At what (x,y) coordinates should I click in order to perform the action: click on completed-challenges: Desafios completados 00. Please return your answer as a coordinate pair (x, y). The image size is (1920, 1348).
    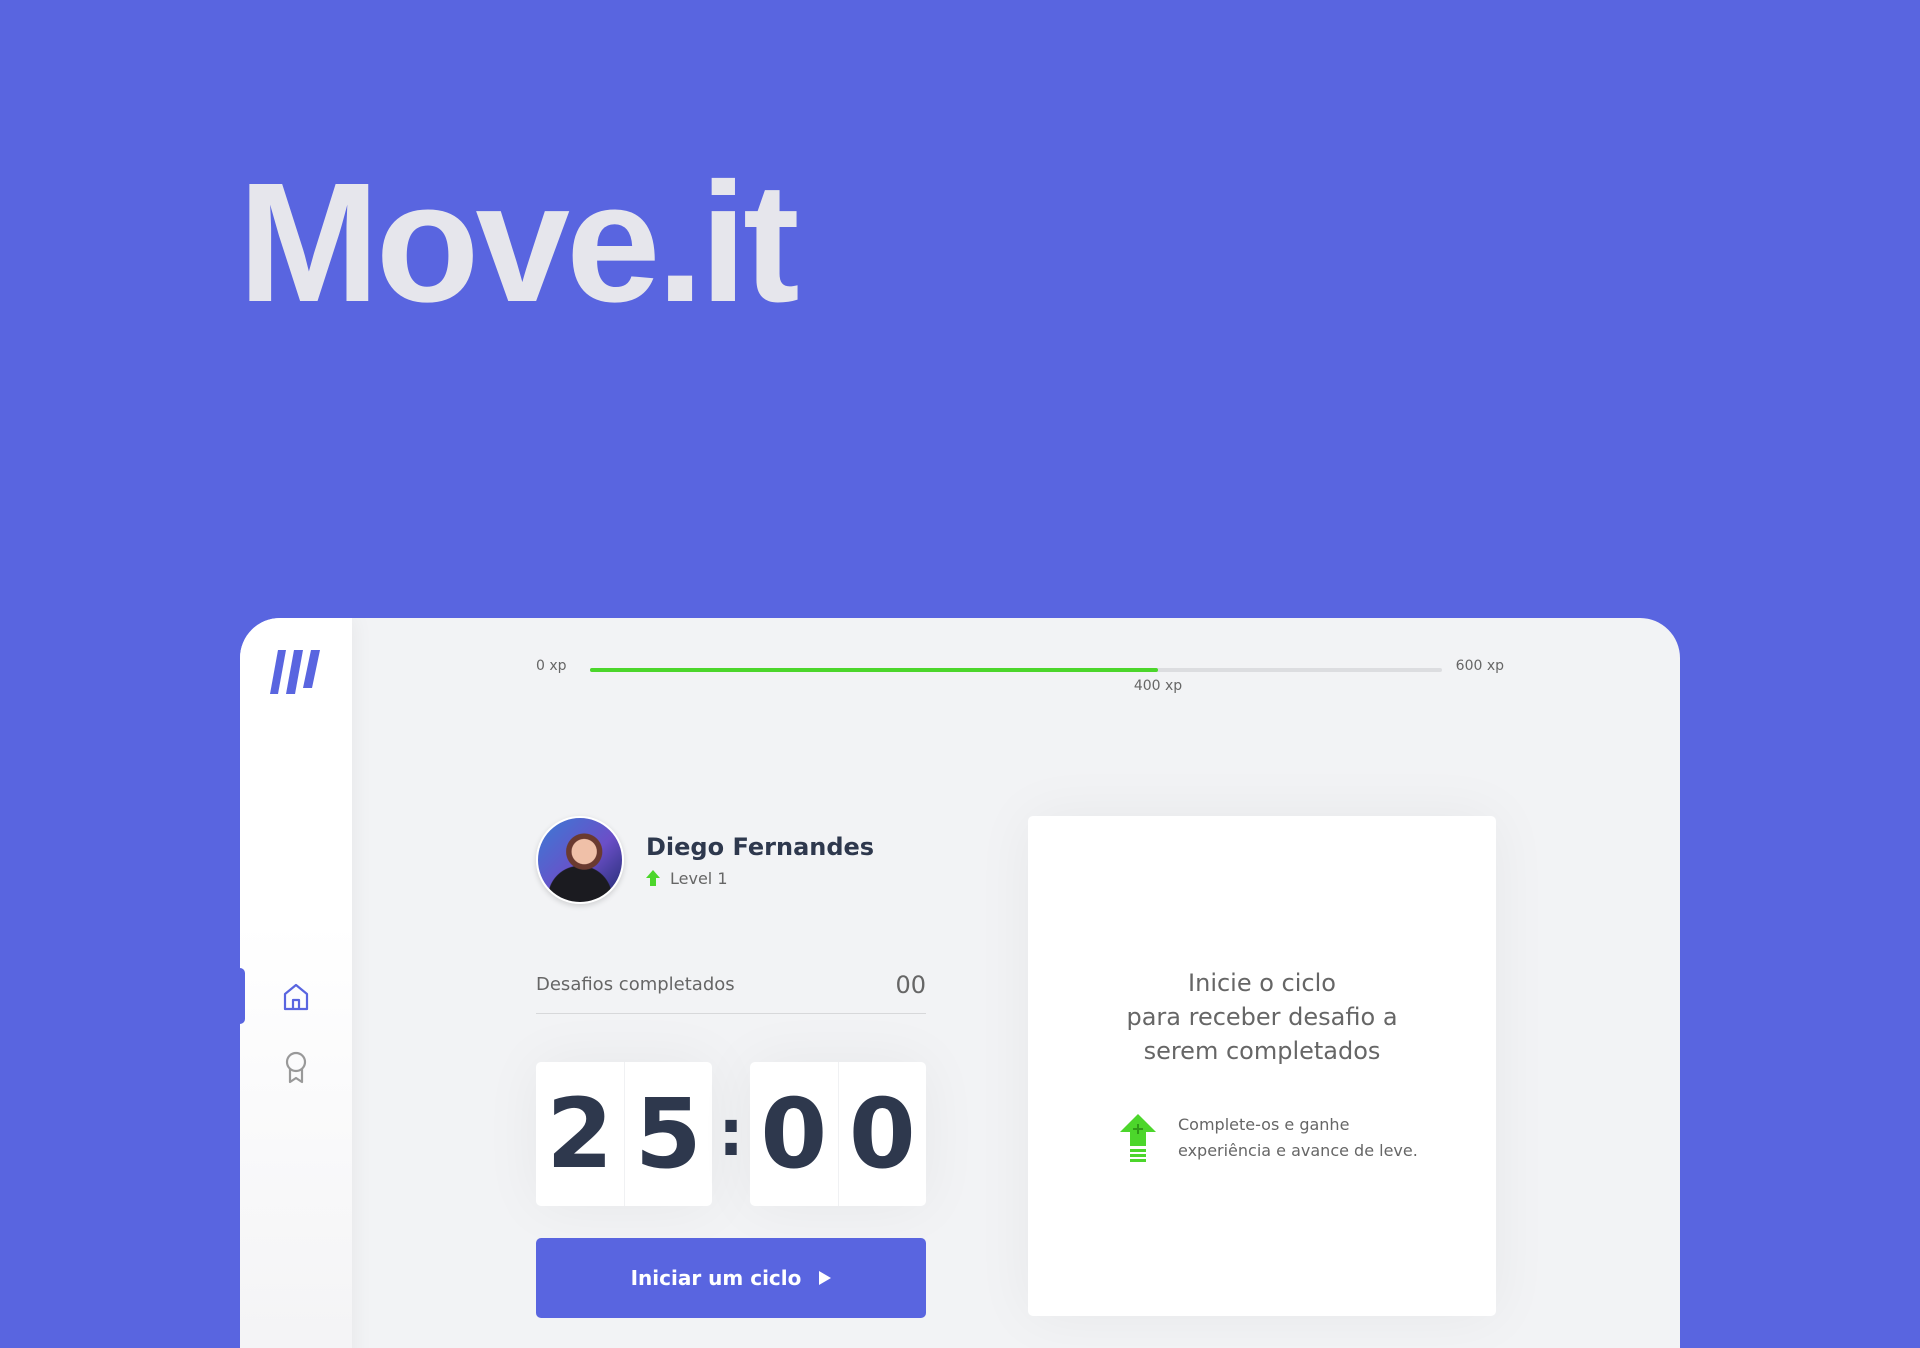
    Looking at the image, I should click on (731, 989).